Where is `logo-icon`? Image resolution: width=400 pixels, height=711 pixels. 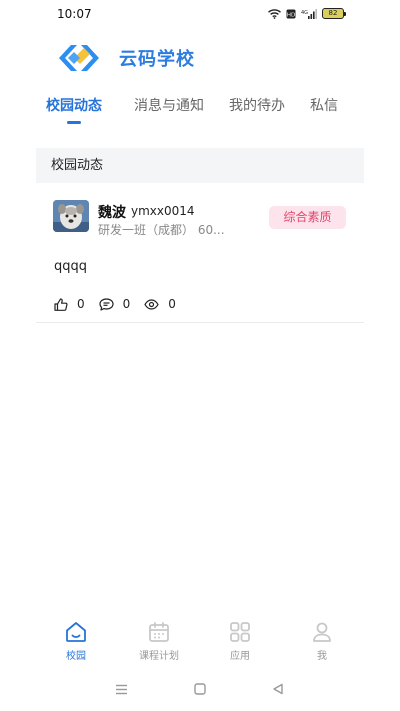 logo-icon is located at coordinates (79, 58).